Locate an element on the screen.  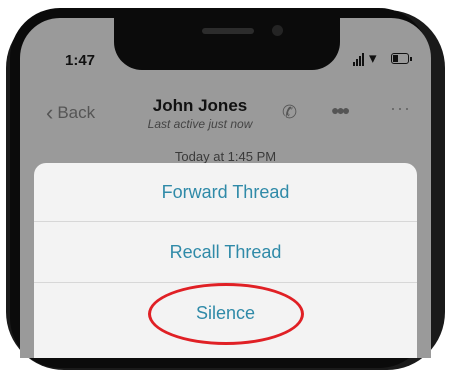
message-timestamp: Today at 1:45 PM is located at coordinates (225, 156).